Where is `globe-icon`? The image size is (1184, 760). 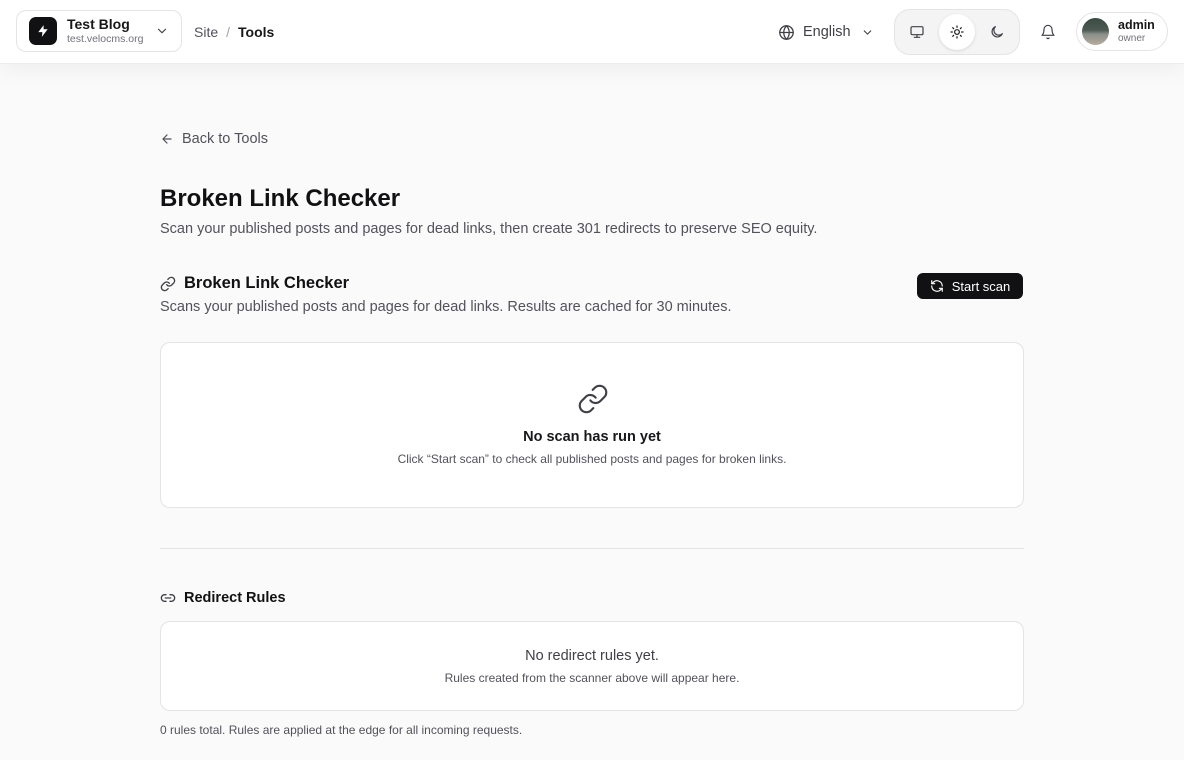
globe-icon is located at coordinates (786, 32).